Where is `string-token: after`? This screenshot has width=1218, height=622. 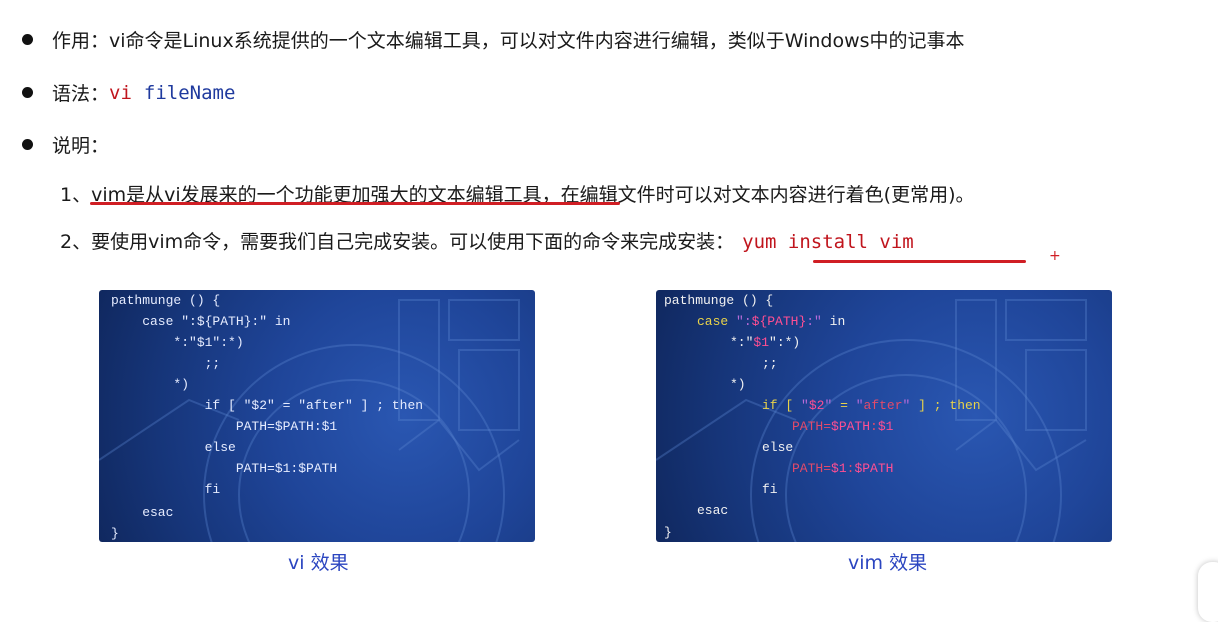 string-token: after is located at coordinates (883, 405).